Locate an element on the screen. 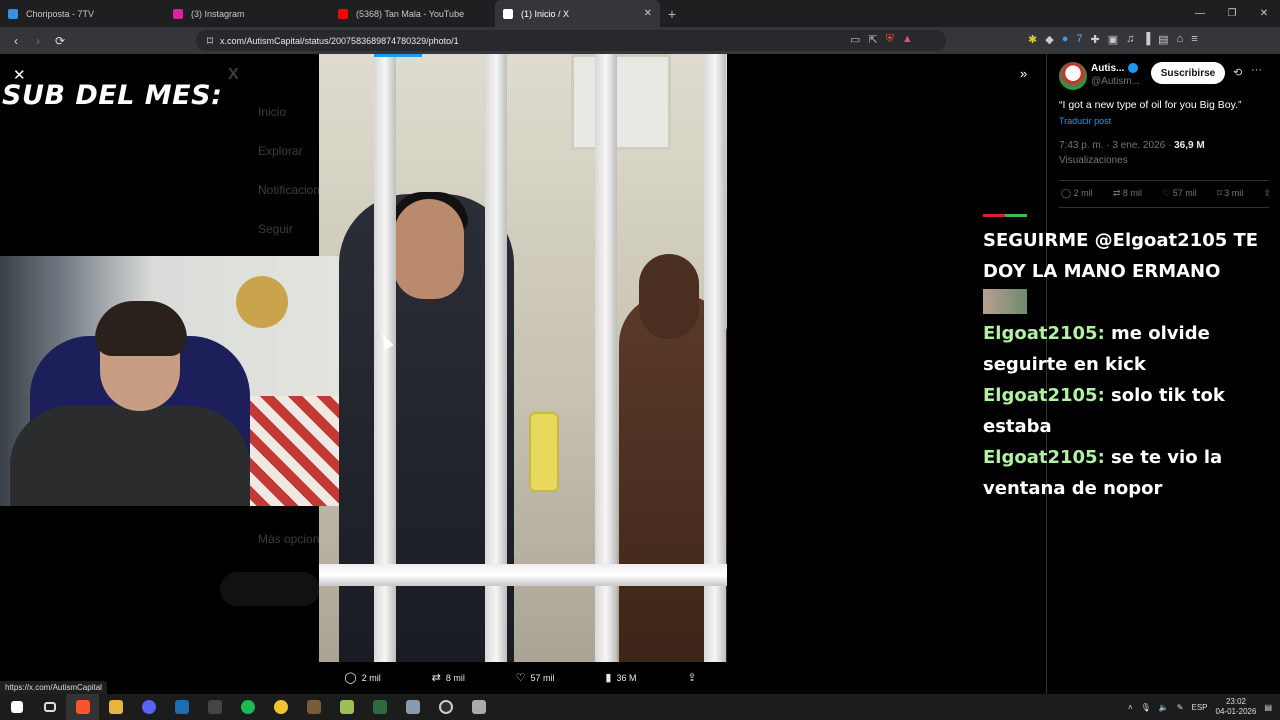  sidebar-icon: ▐ is located at coordinates (1146, 39).